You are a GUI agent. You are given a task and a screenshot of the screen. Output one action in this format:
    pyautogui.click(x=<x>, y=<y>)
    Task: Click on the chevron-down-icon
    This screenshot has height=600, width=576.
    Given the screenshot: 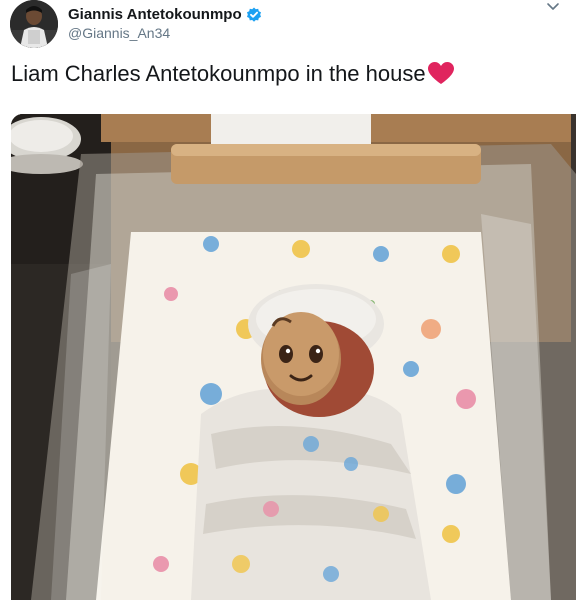 What is the action you would take?
    pyautogui.click(x=553, y=7)
    